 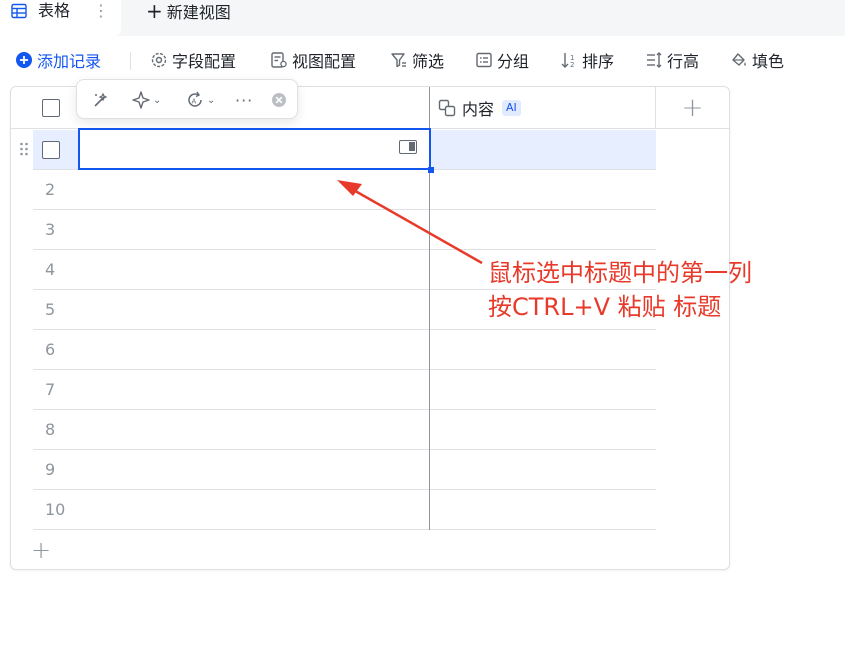 I want to click on sort-icon: 1 2, so click(x=567, y=61).